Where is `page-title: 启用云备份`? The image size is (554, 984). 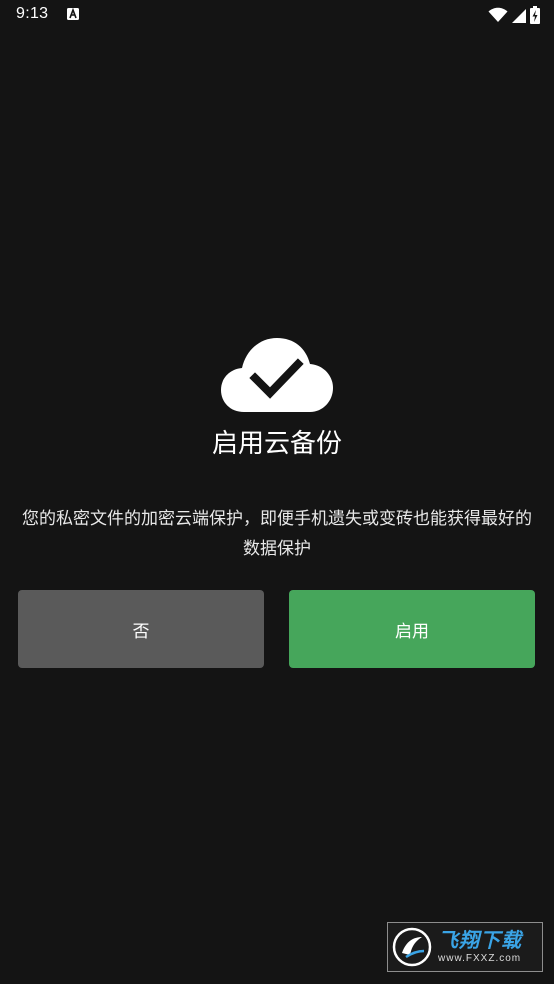
page-title: 启用云备份 is located at coordinates (276, 444).